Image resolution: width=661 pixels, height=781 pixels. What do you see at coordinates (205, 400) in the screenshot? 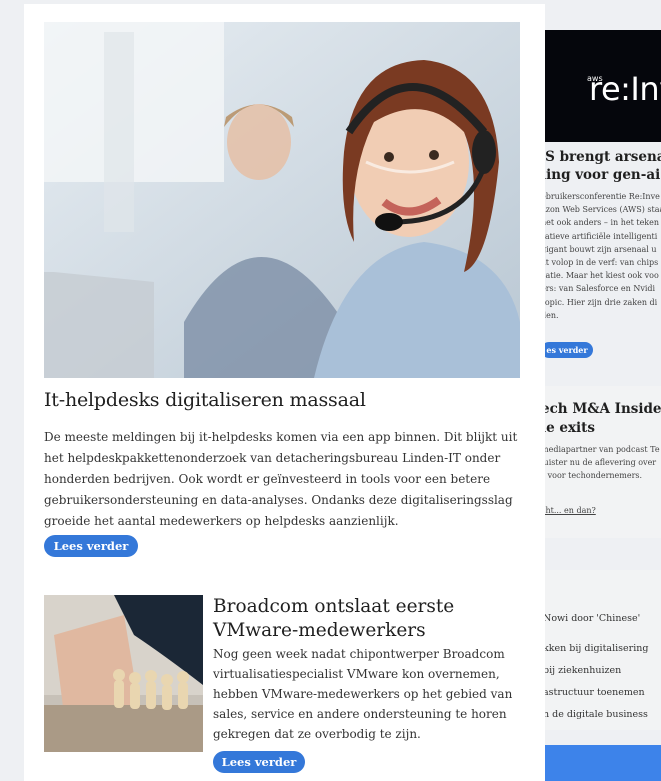
I see `hero-article-title: It-helpdesks digitaliseren massaal` at bounding box center [205, 400].